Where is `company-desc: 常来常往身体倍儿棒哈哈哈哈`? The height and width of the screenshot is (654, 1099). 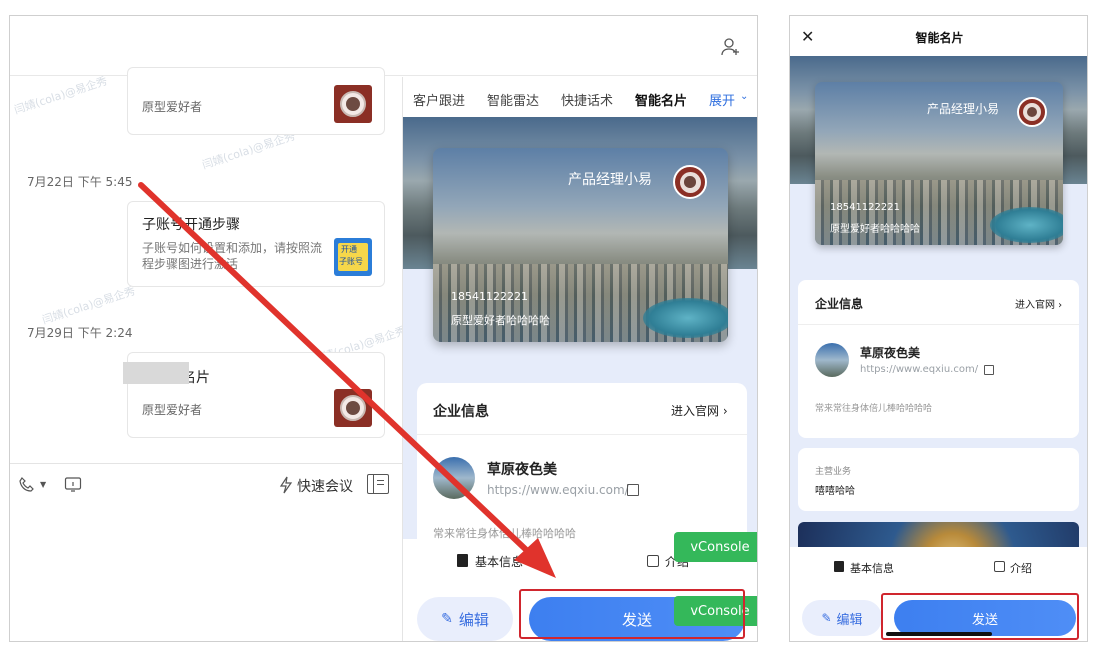
company-desc: 常来常往身体倍儿棒哈哈哈哈 is located at coordinates (874, 409).